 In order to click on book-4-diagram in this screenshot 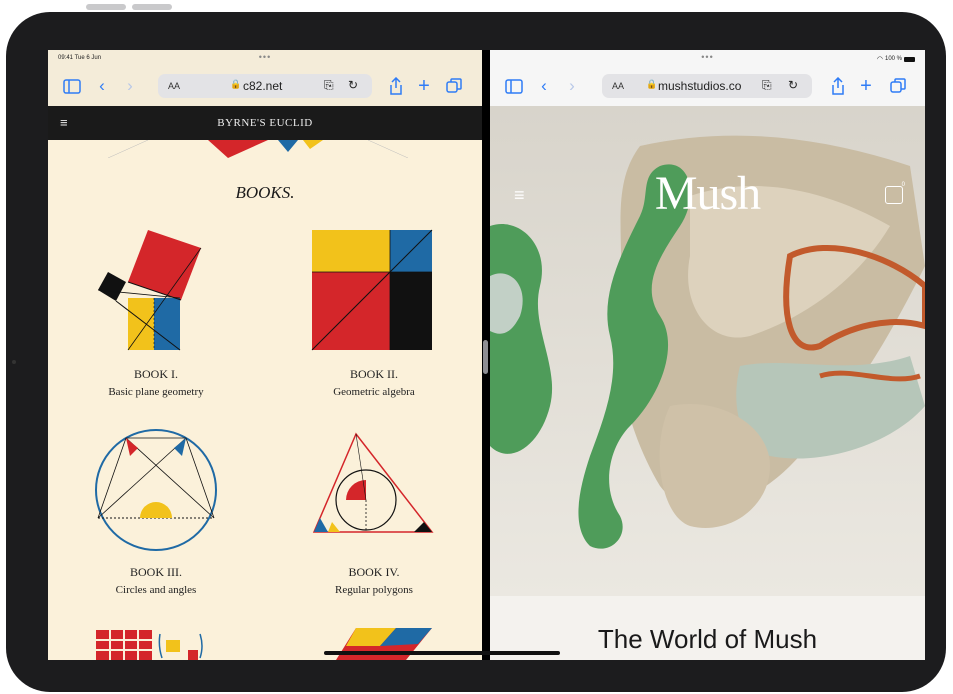, I will do `click(373, 482)`.